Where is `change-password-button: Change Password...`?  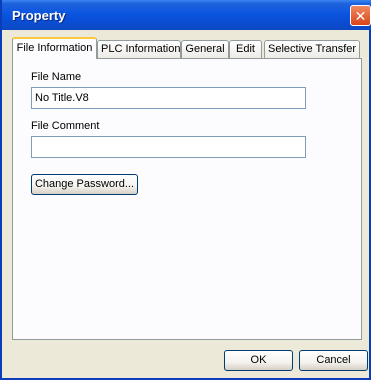
change-password-button: Change Password... is located at coordinates (84, 184).